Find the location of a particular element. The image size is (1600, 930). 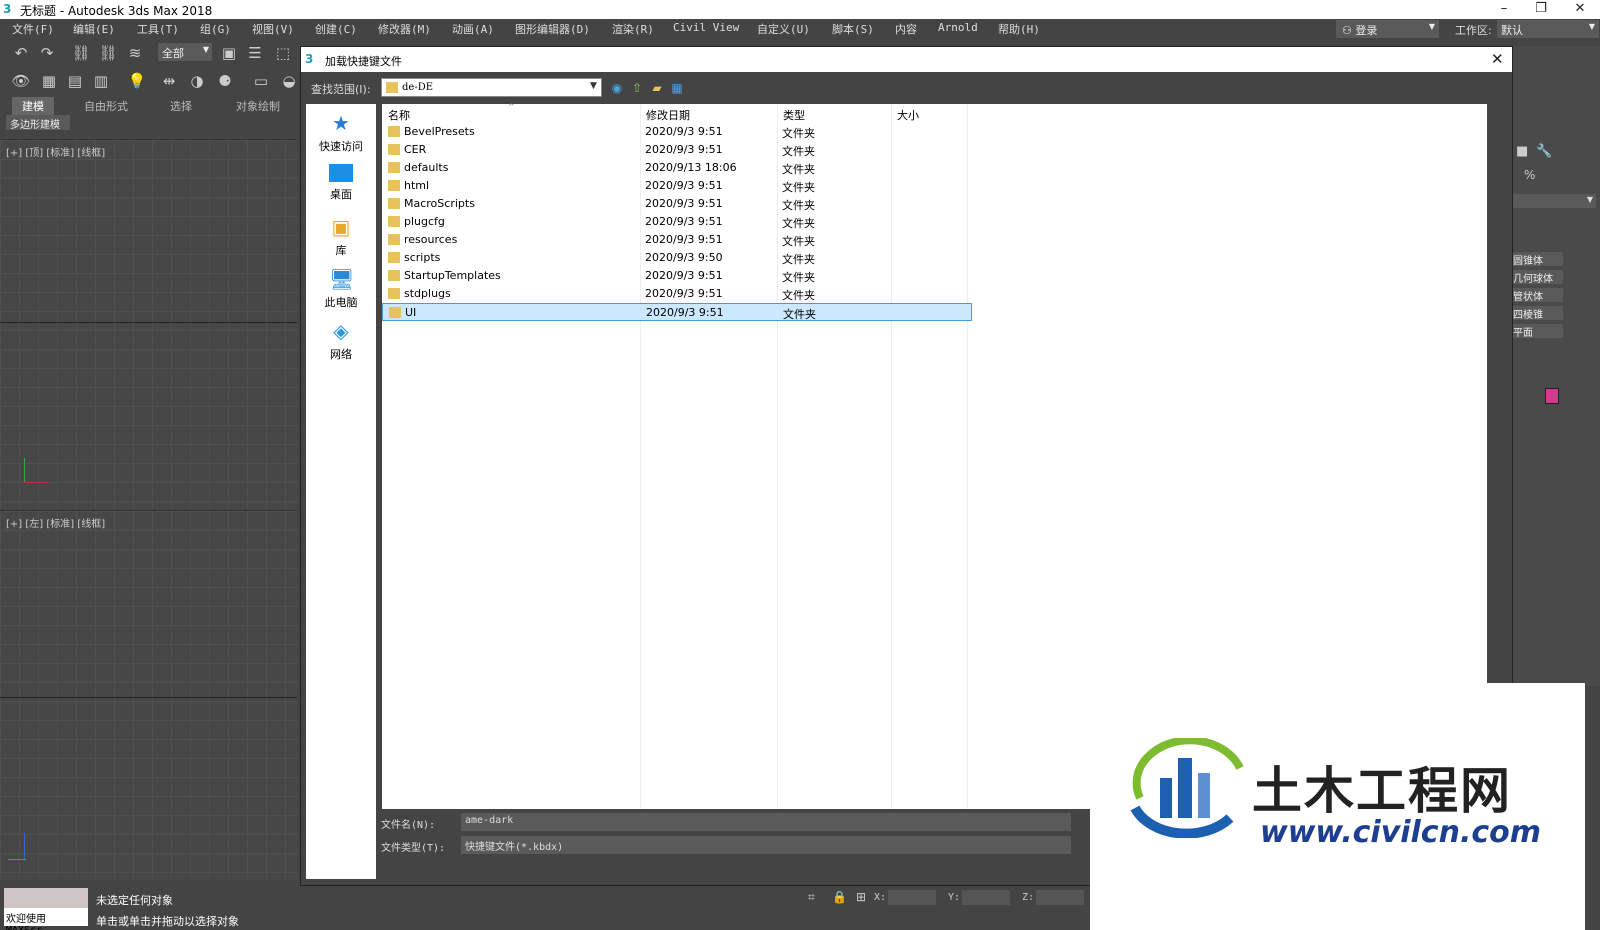

place-desktop: 桌面 is located at coordinates (341, 183).